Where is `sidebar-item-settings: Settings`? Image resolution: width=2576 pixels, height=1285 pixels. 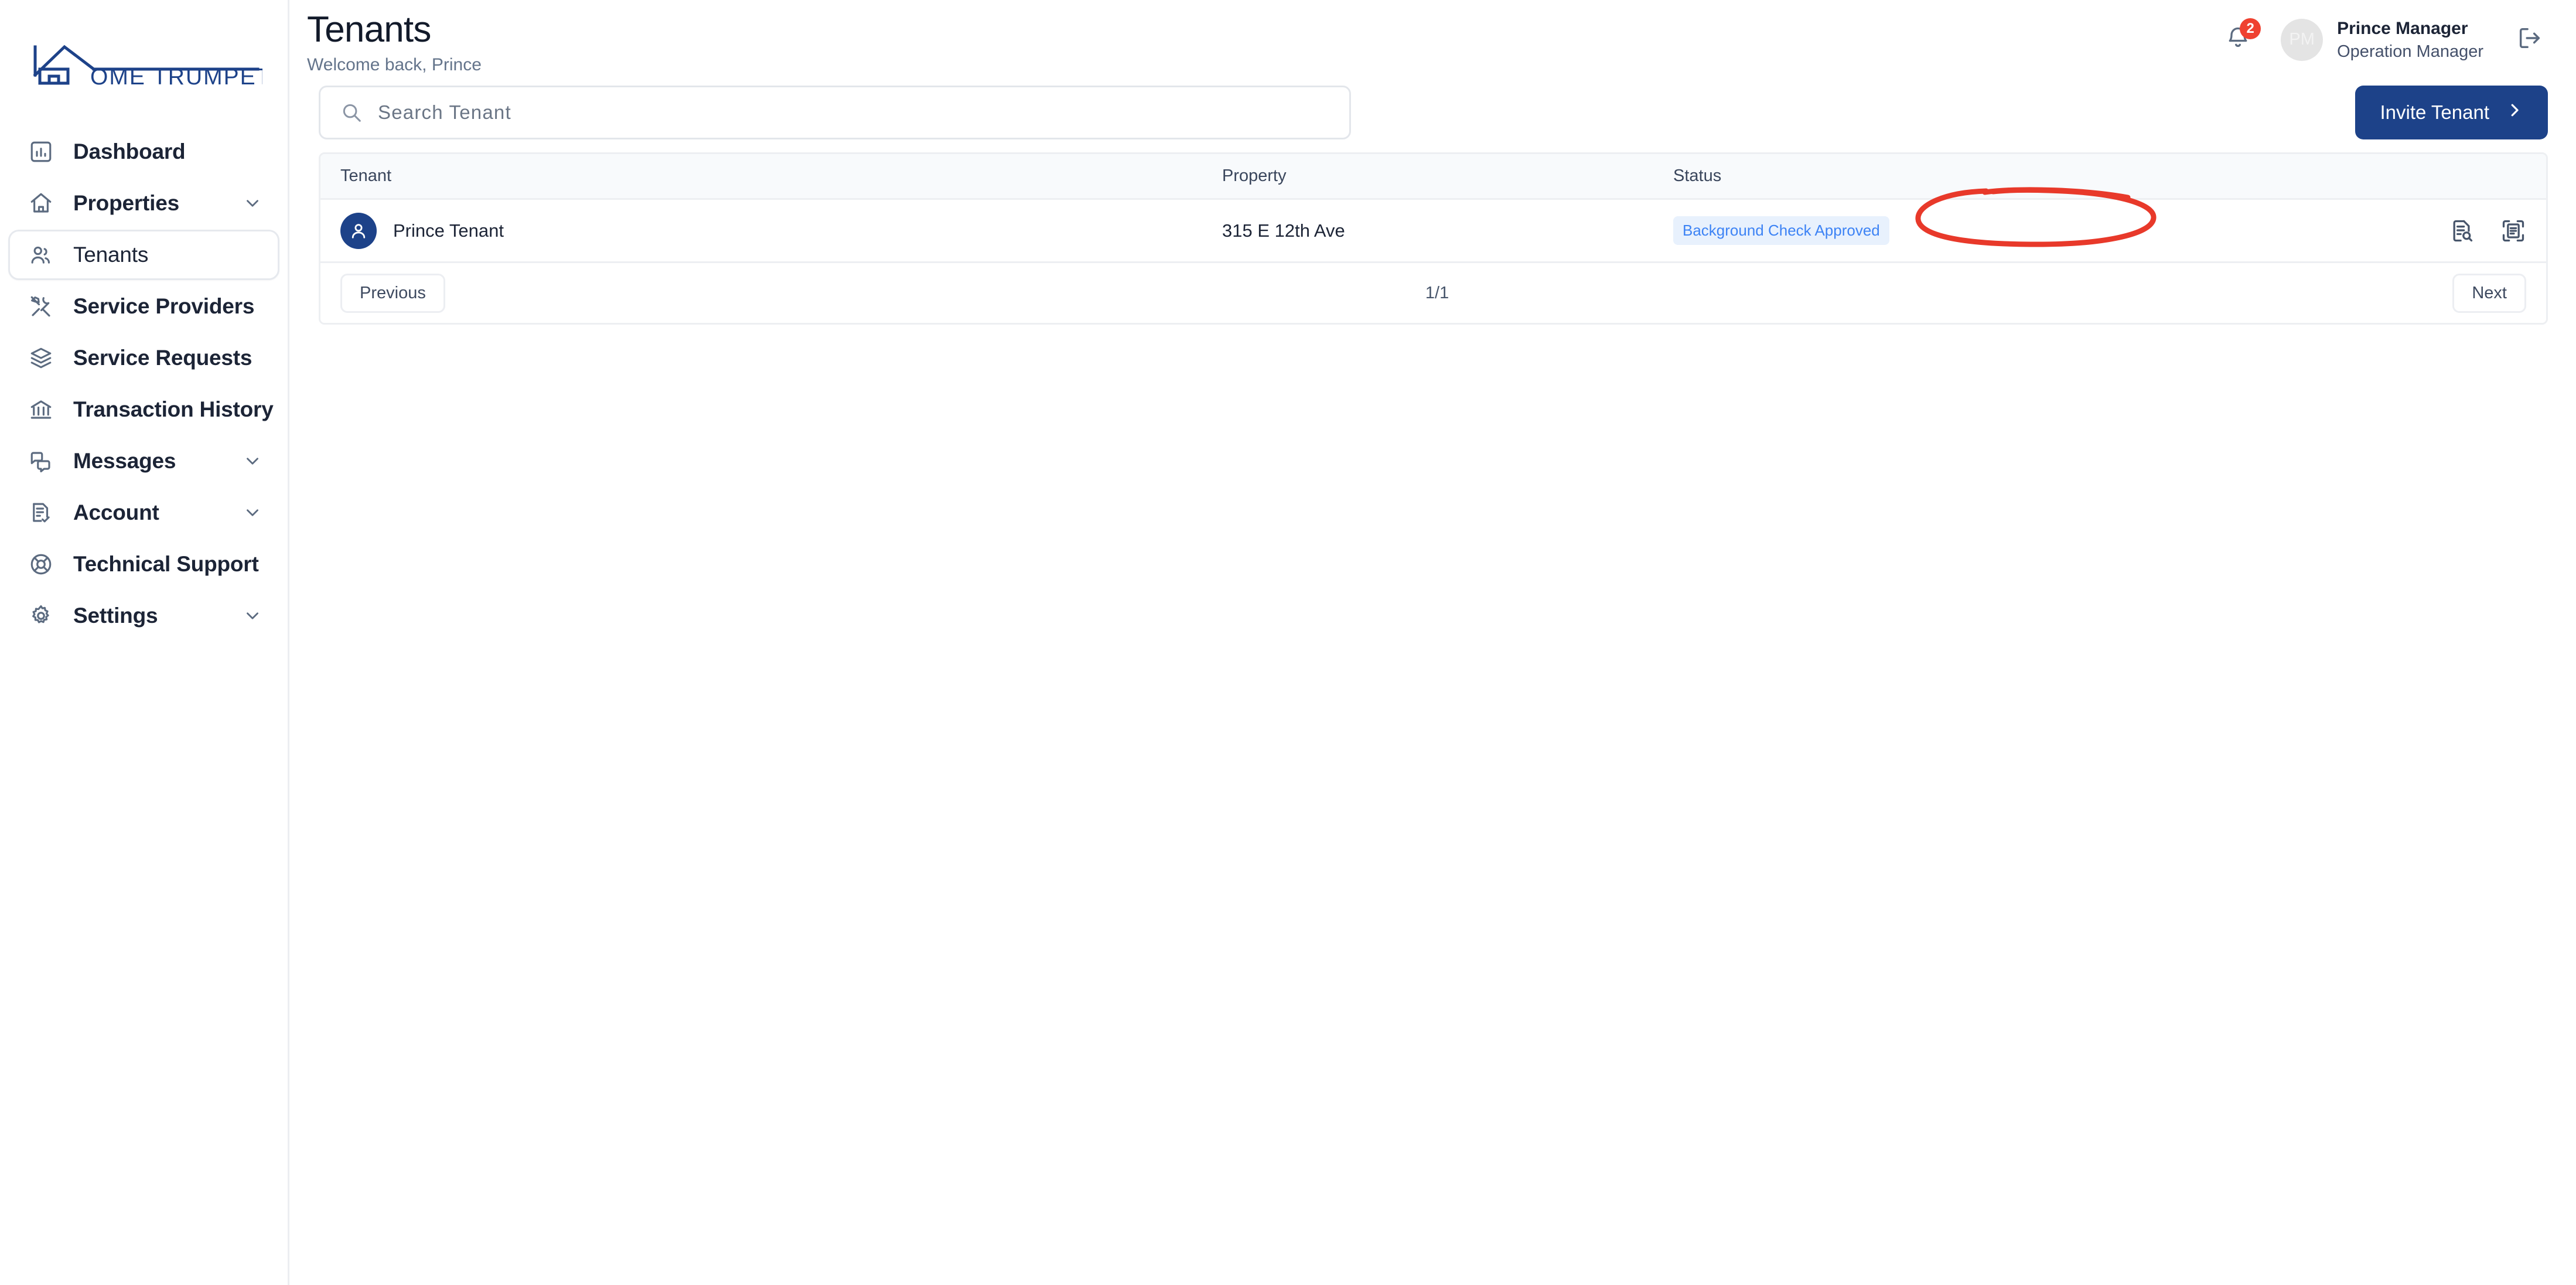 sidebar-item-settings: Settings is located at coordinates (143, 616).